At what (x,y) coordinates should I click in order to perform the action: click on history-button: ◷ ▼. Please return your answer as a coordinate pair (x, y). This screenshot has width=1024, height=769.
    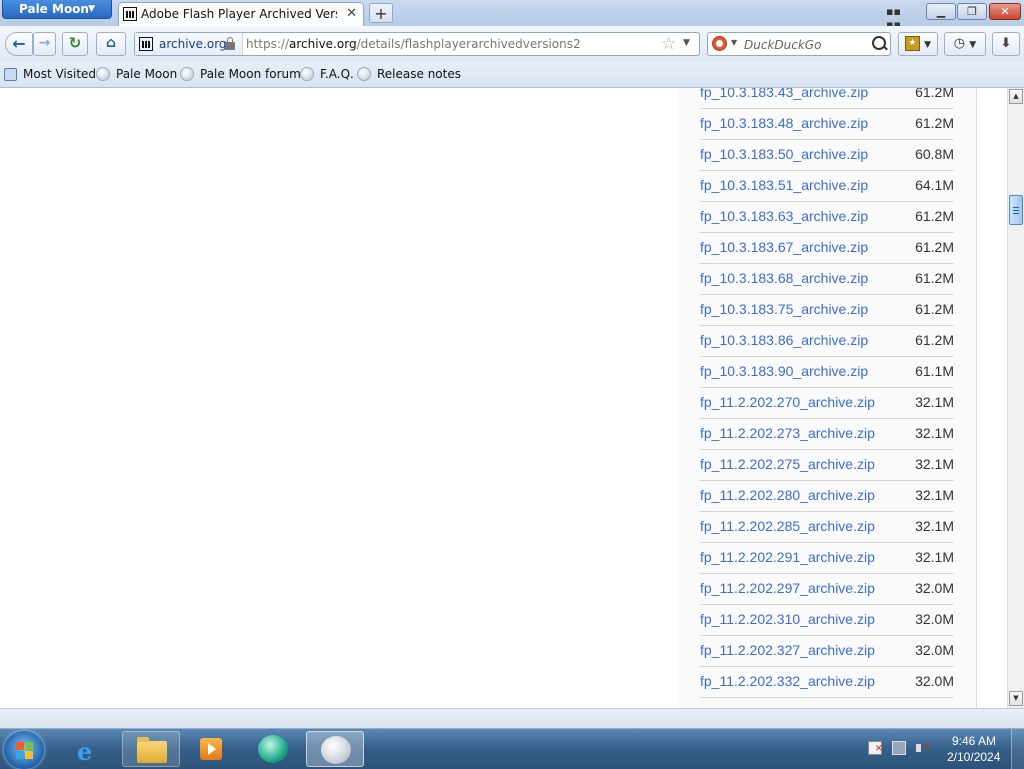
    Looking at the image, I should click on (965, 44).